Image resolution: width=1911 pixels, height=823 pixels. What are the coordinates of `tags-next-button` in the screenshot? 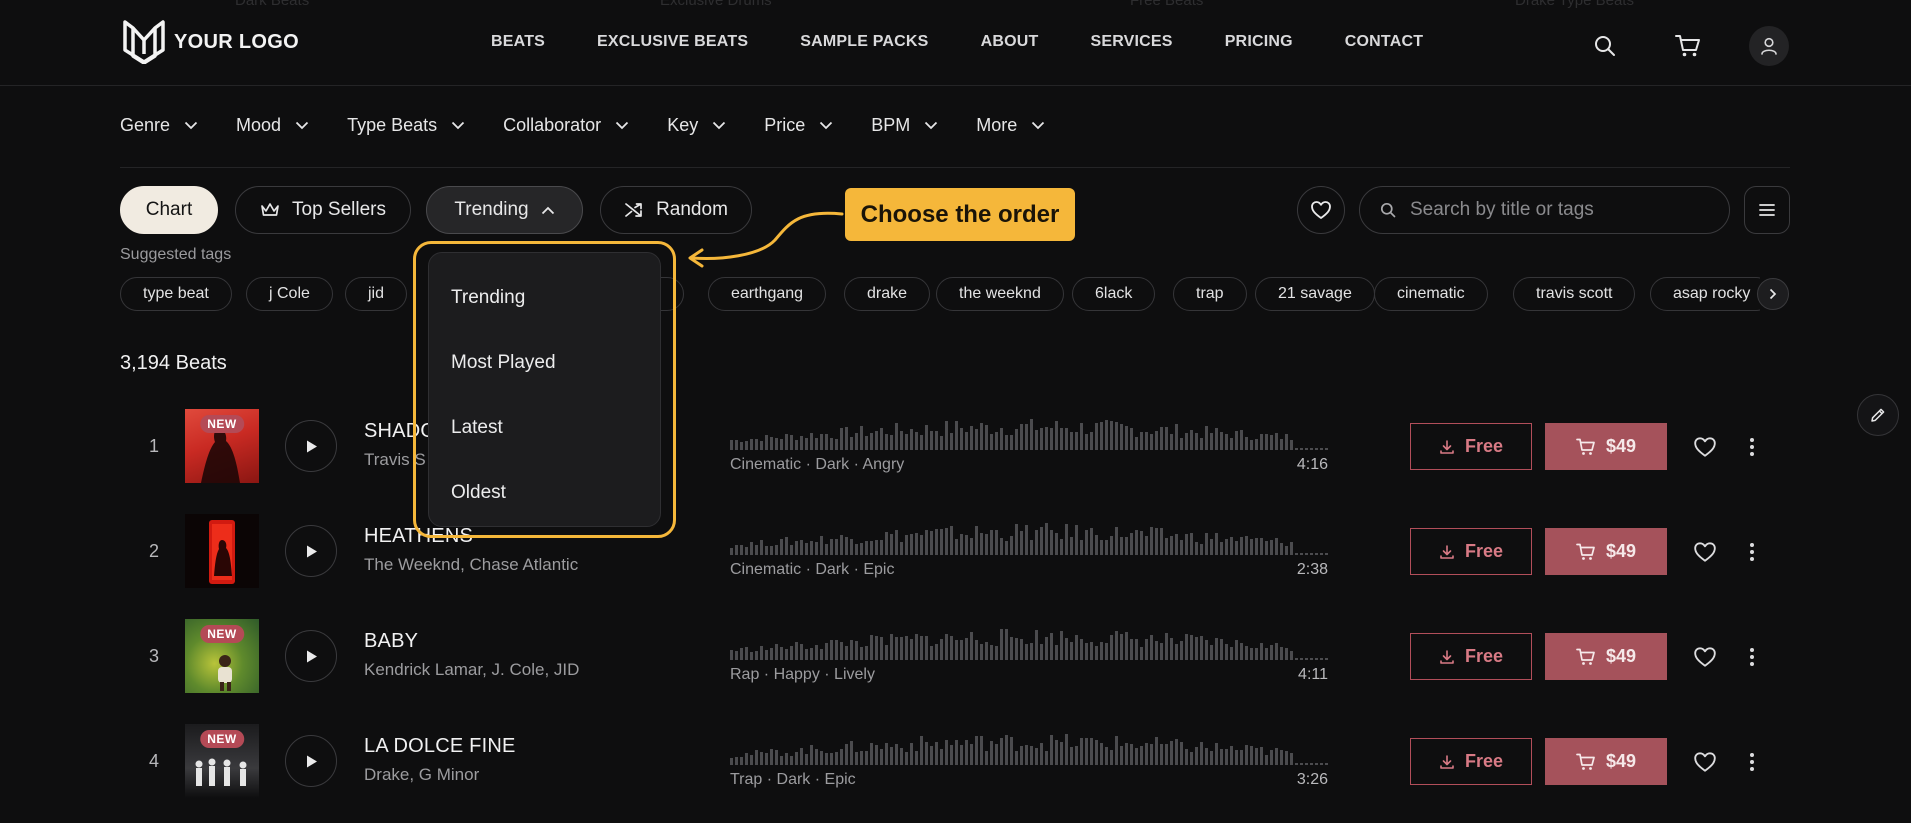 It's located at (1773, 294).